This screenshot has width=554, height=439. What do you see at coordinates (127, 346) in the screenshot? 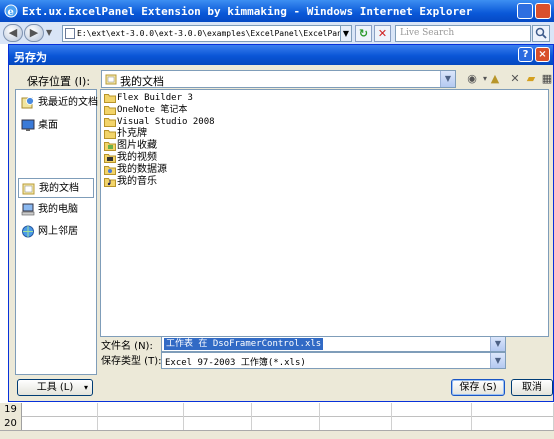
I see `filename-label: 文件名 (N):` at bounding box center [127, 346].